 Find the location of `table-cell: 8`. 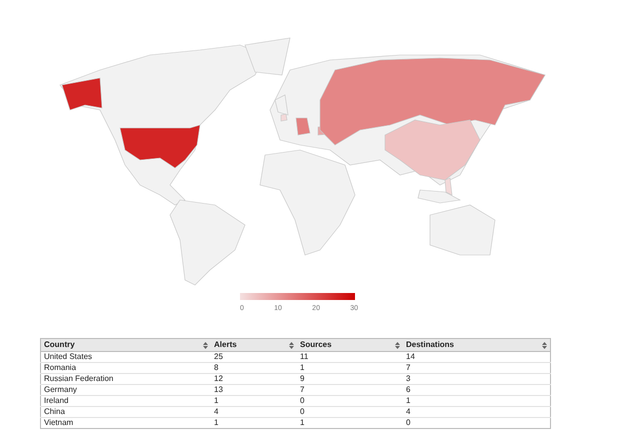

table-cell: 8 is located at coordinates (216, 367).